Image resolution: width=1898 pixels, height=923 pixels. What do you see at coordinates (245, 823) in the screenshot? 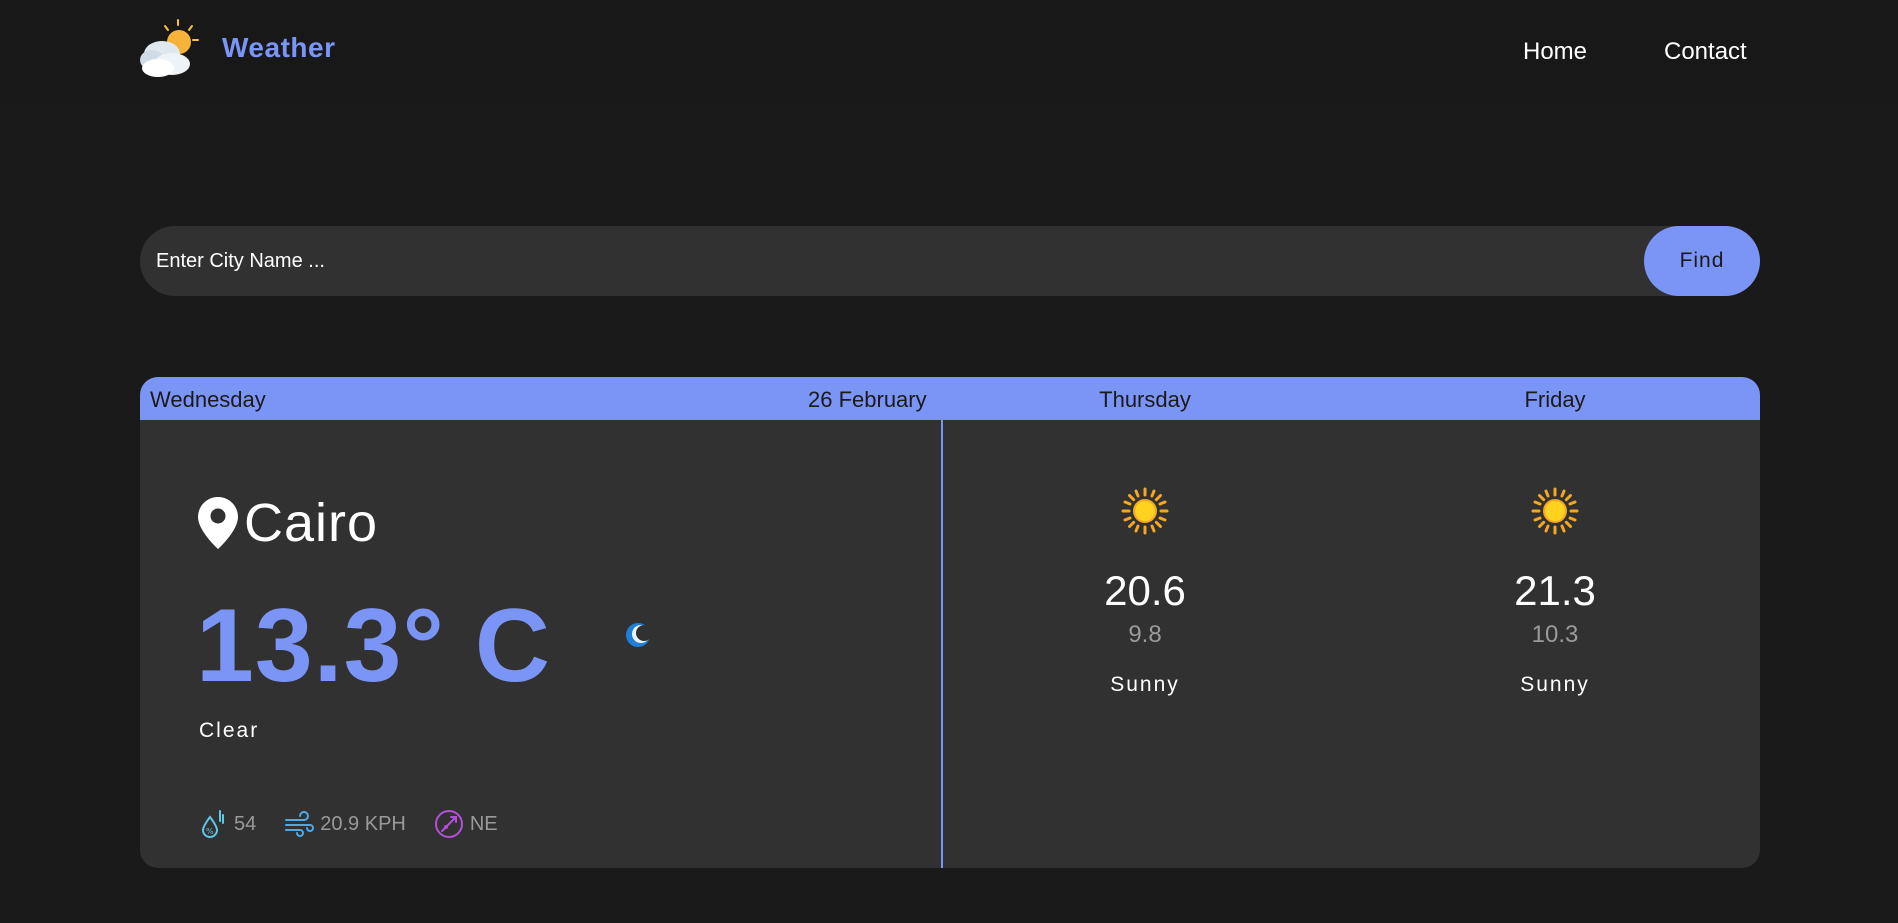
I see `humidity-value: 54` at bounding box center [245, 823].